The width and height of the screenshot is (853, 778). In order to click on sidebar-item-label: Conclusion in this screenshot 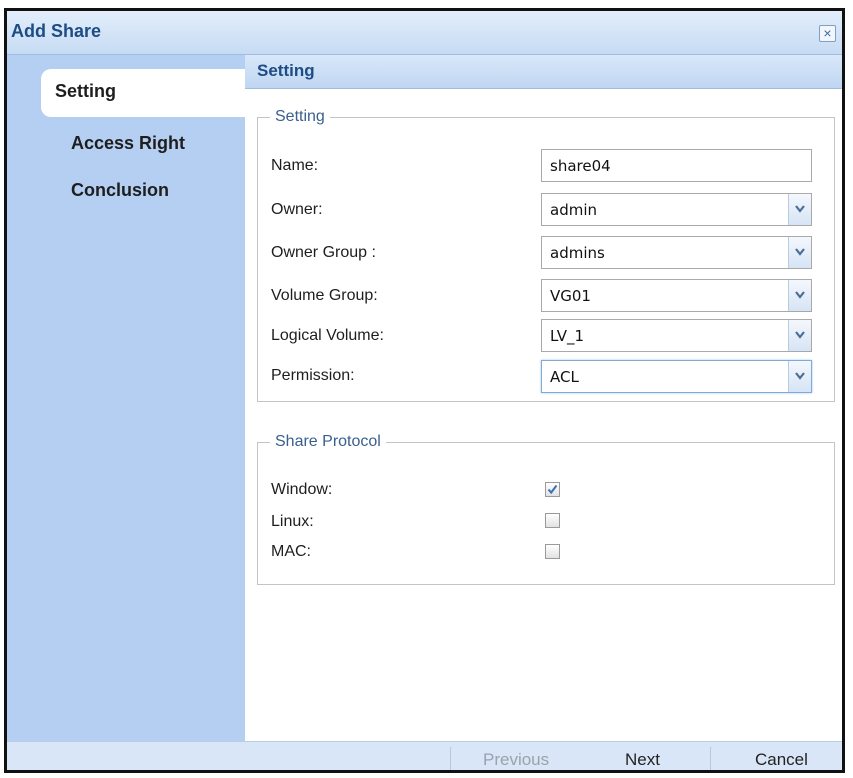, I will do `click(120, 190)`.